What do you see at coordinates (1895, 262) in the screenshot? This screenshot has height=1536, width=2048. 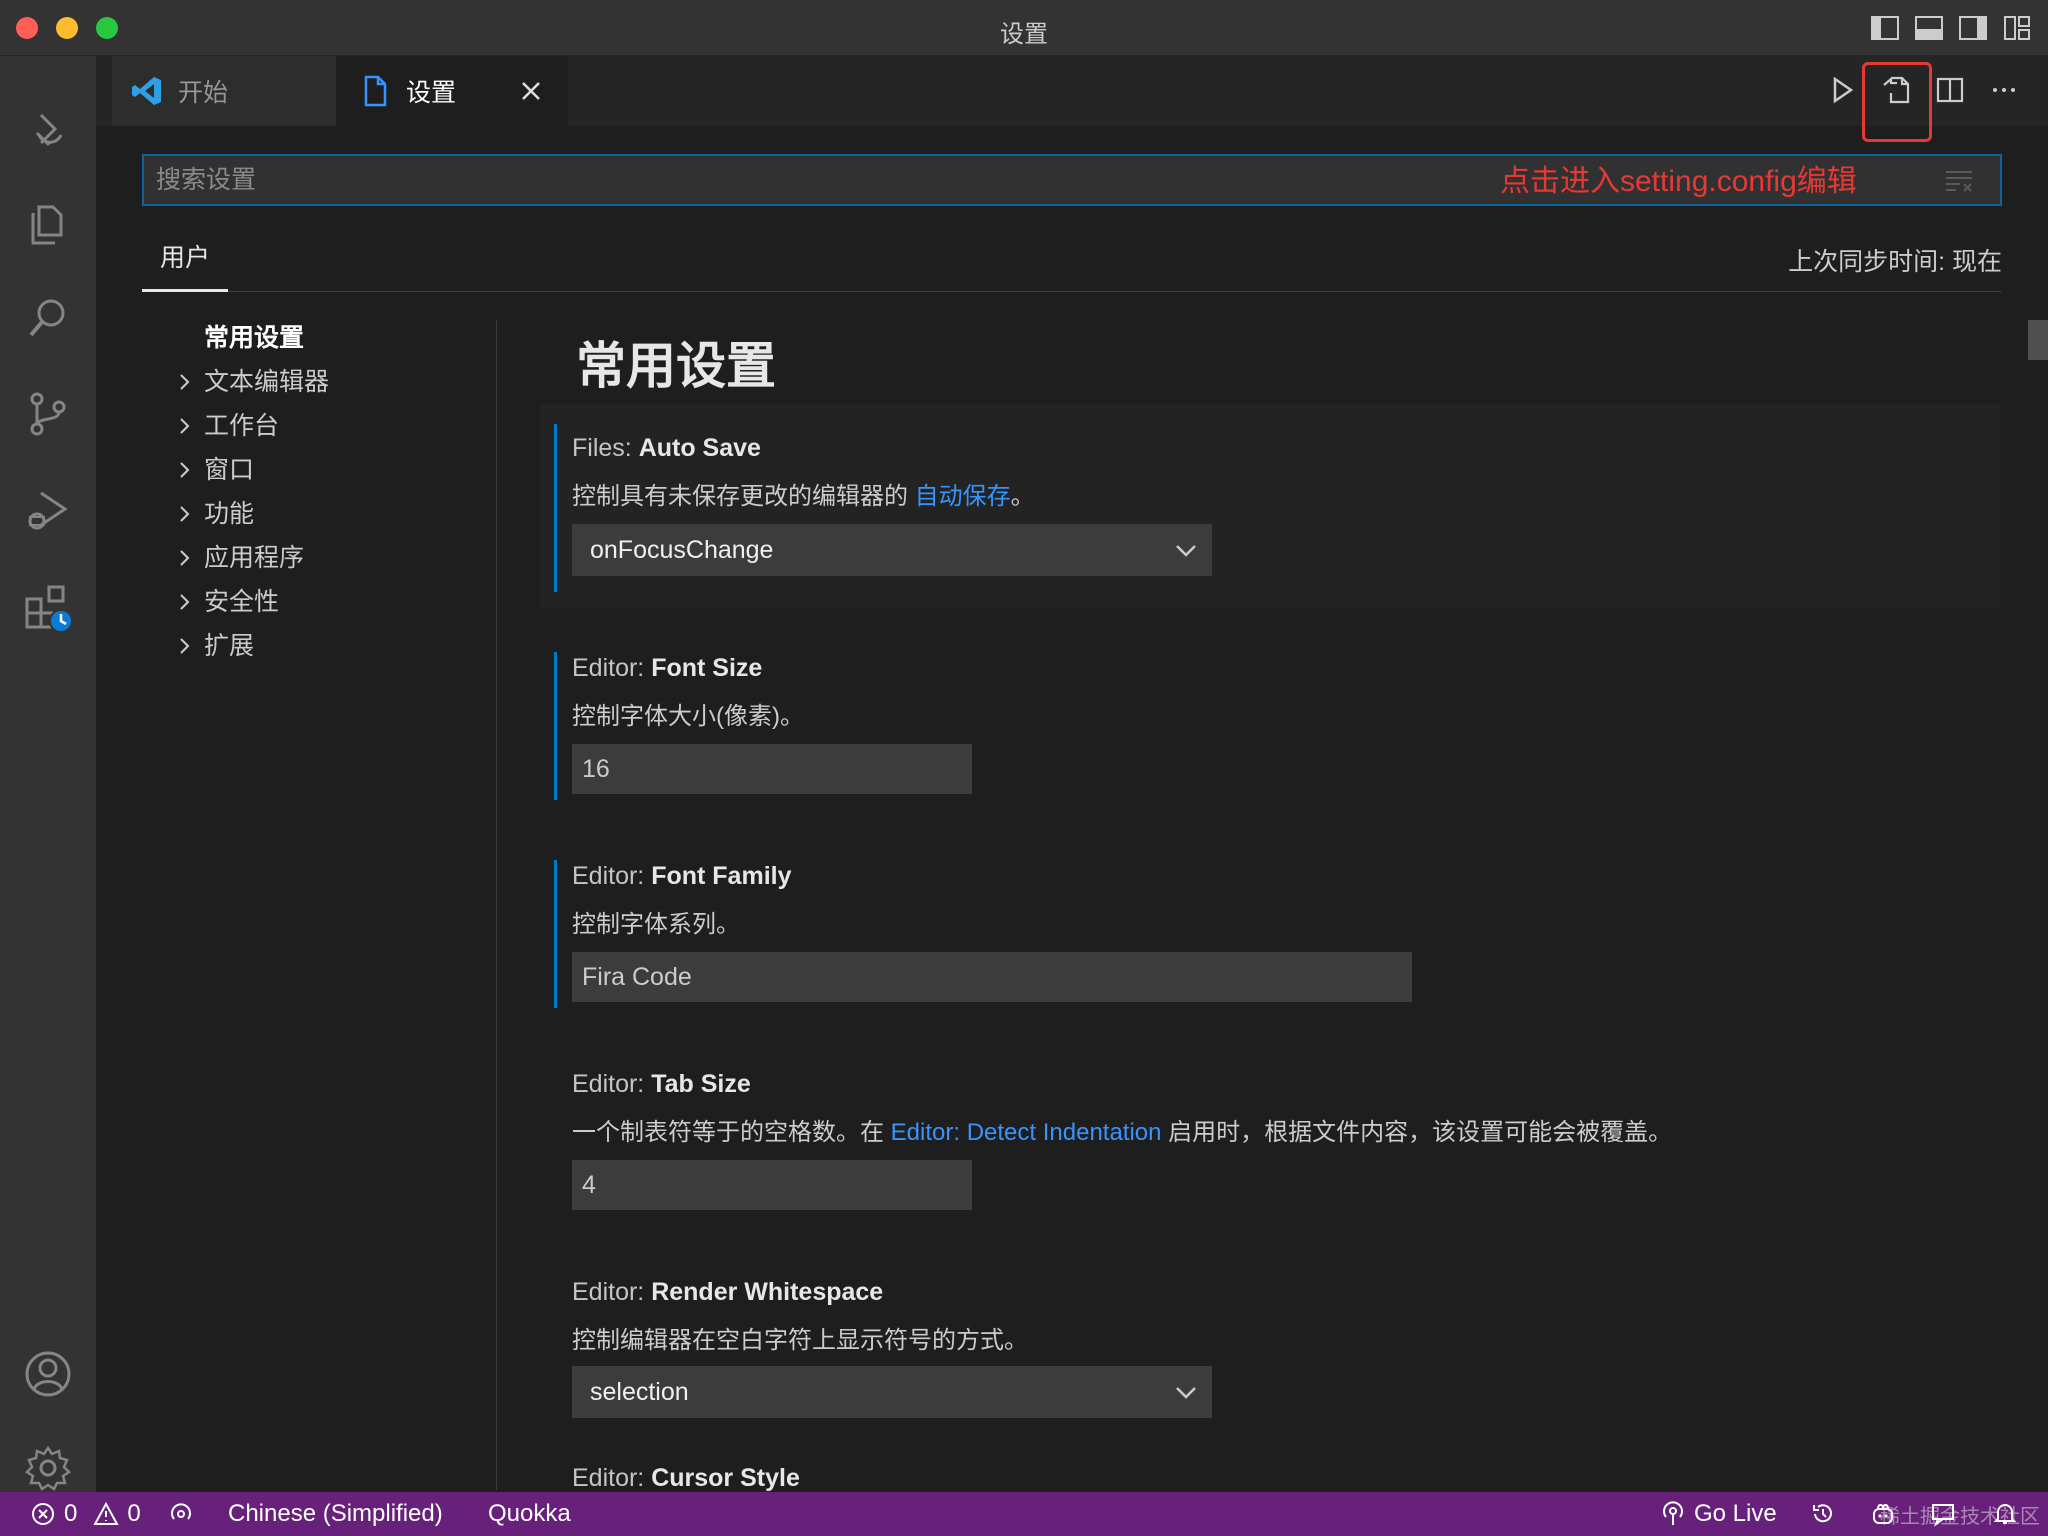 I see `sync-status: 上次同步时间: 现在` at bounding box center [1895, 262].